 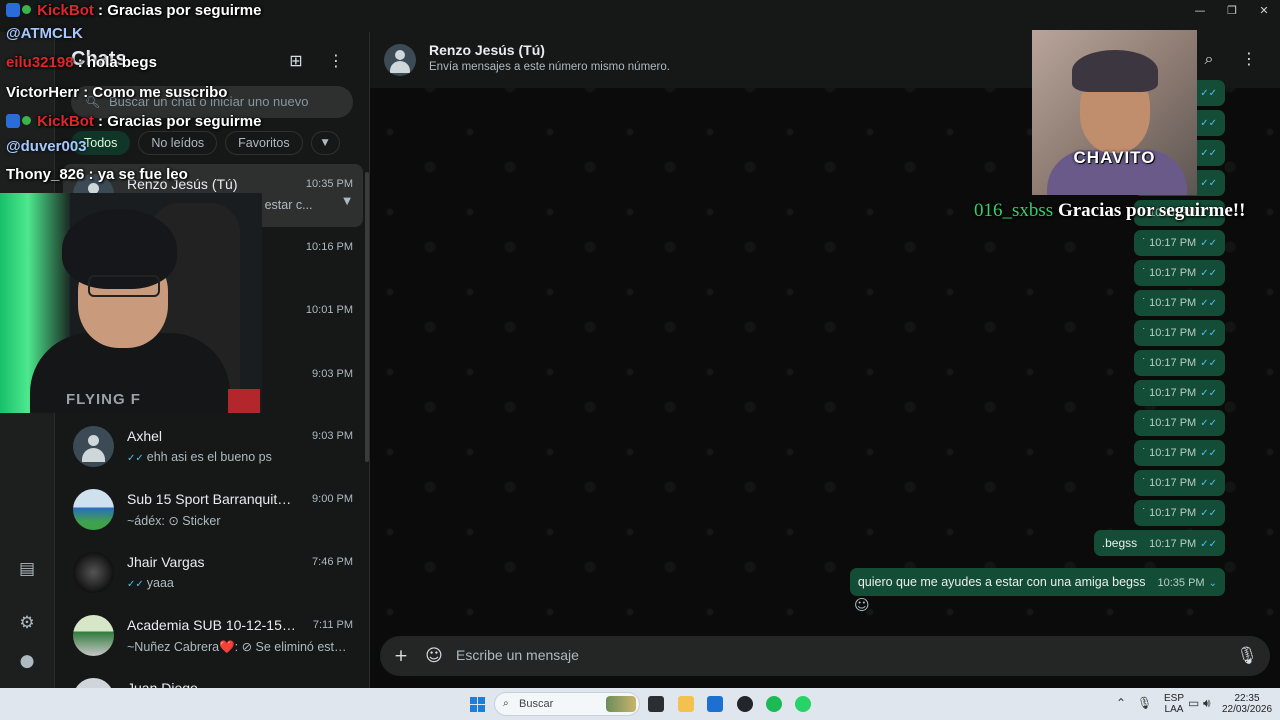 What do you see at coordinates (1114, 157) in the screenshot?
I see `alert-image-caption: CHAVITO` at bounding box center [1114, 157].